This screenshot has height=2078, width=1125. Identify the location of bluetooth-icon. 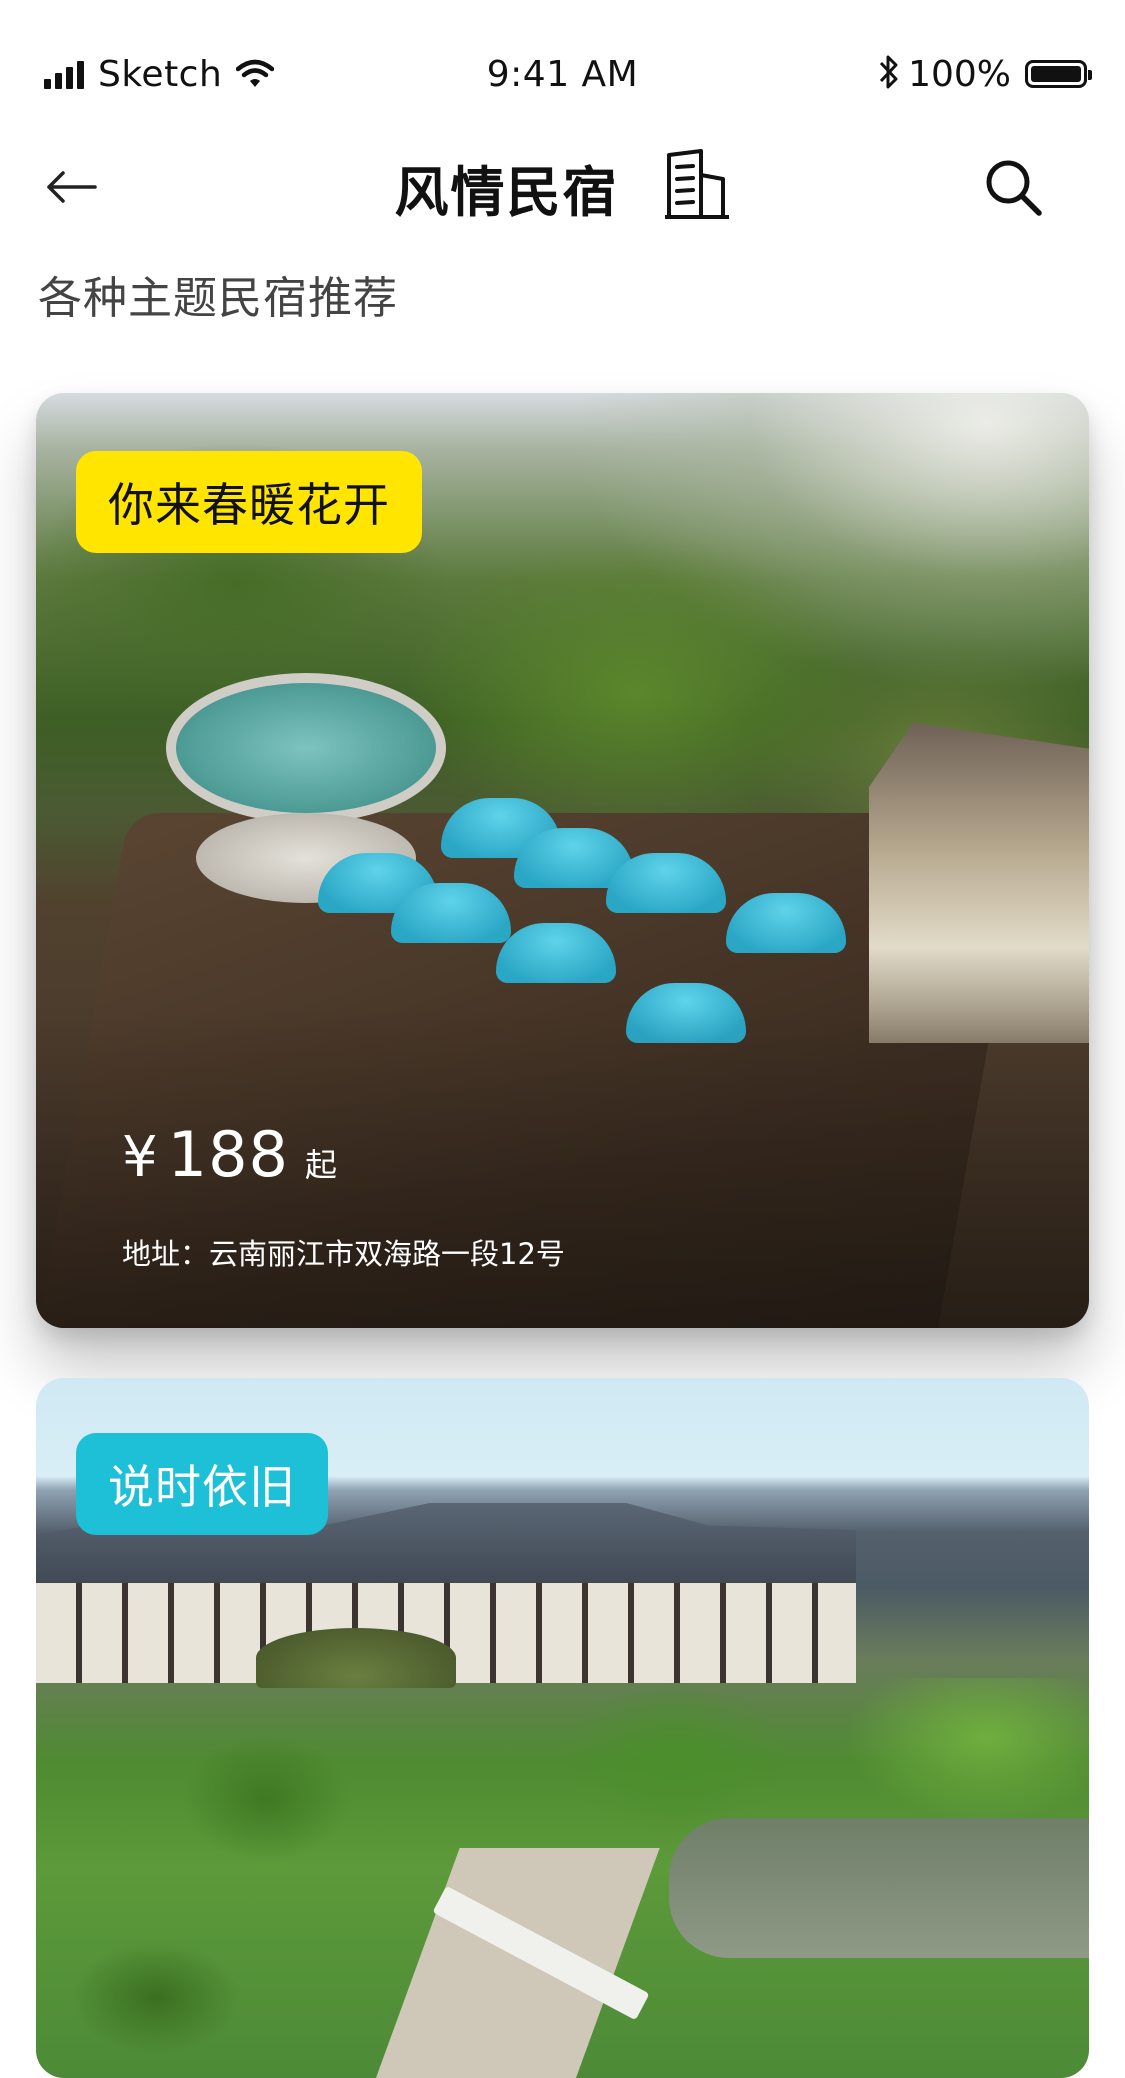
(889, 74).